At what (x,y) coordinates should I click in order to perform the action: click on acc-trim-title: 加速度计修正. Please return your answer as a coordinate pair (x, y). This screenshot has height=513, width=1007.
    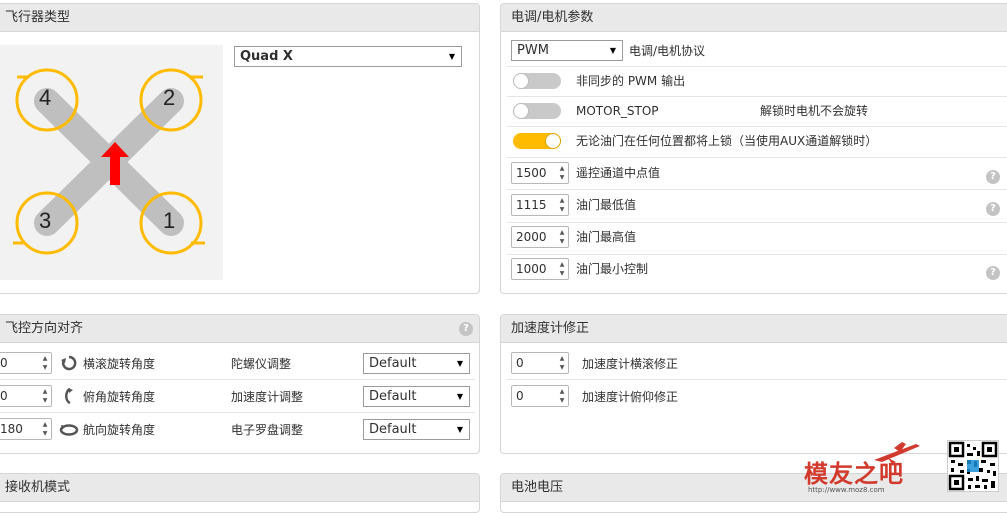
    Looking at the image, I should click on (754, 329).